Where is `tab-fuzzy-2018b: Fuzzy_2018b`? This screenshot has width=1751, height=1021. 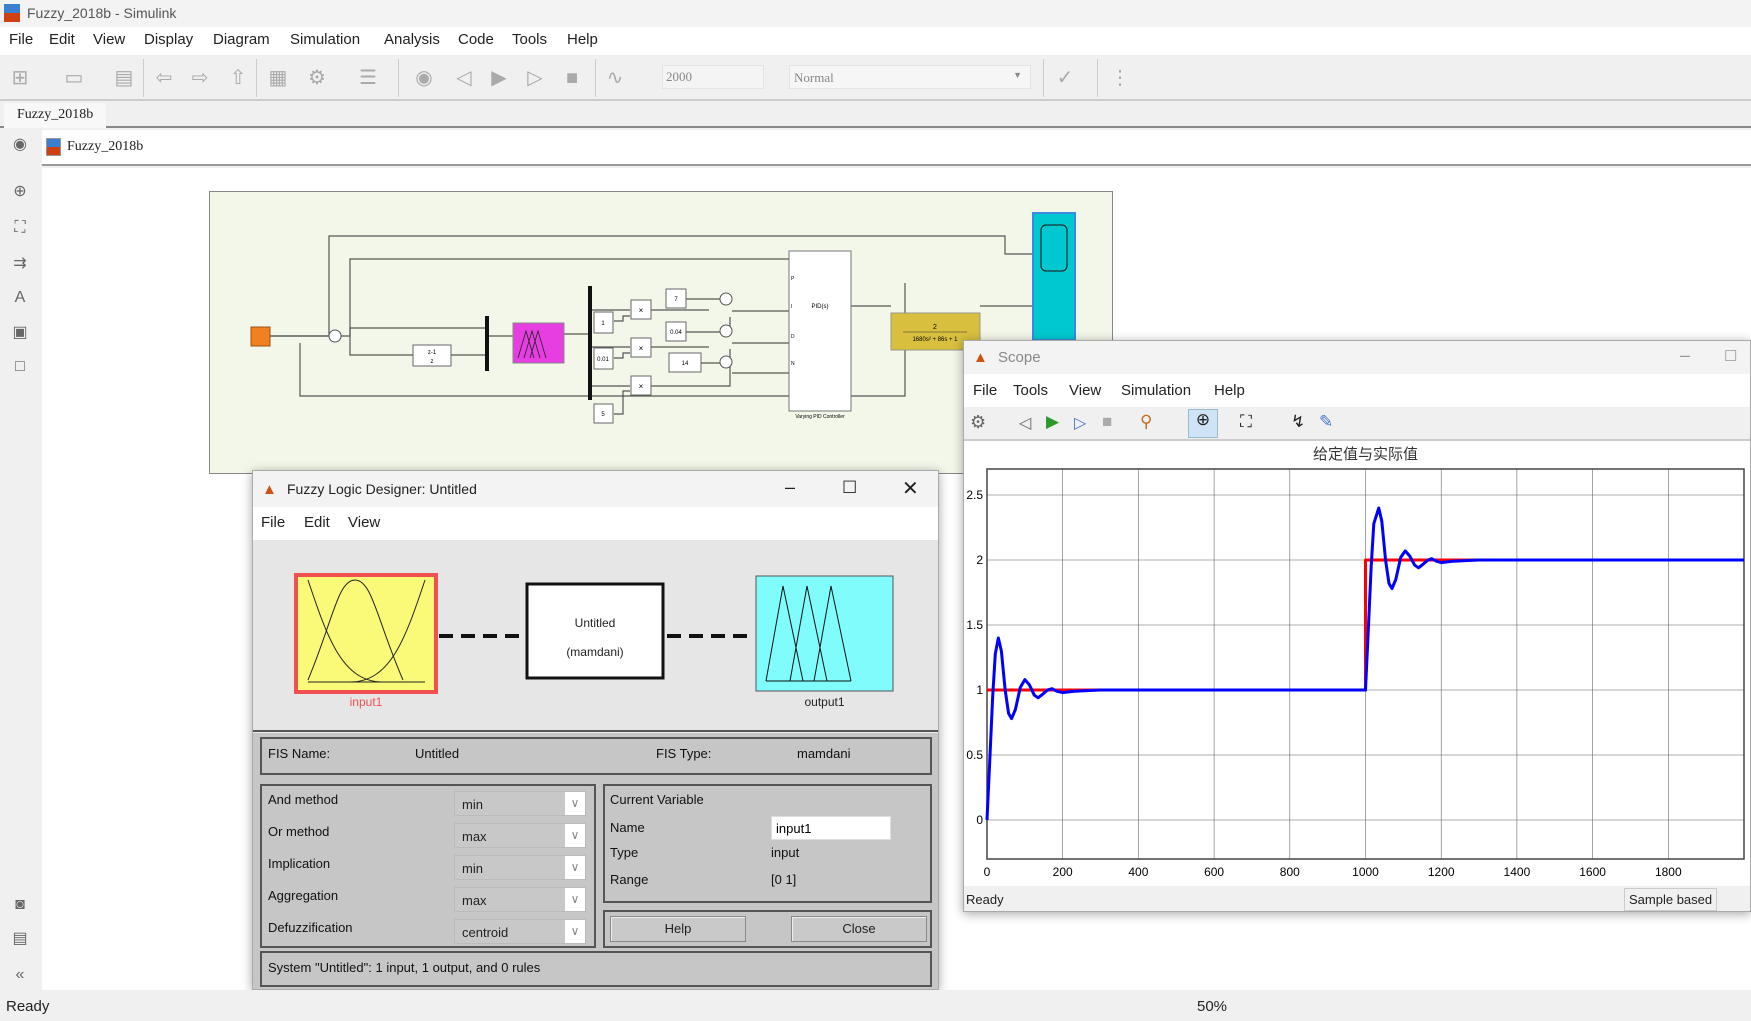 tab-fuzzy-2018b: Fuzzy_2018b is located at coordinates (55, 115).